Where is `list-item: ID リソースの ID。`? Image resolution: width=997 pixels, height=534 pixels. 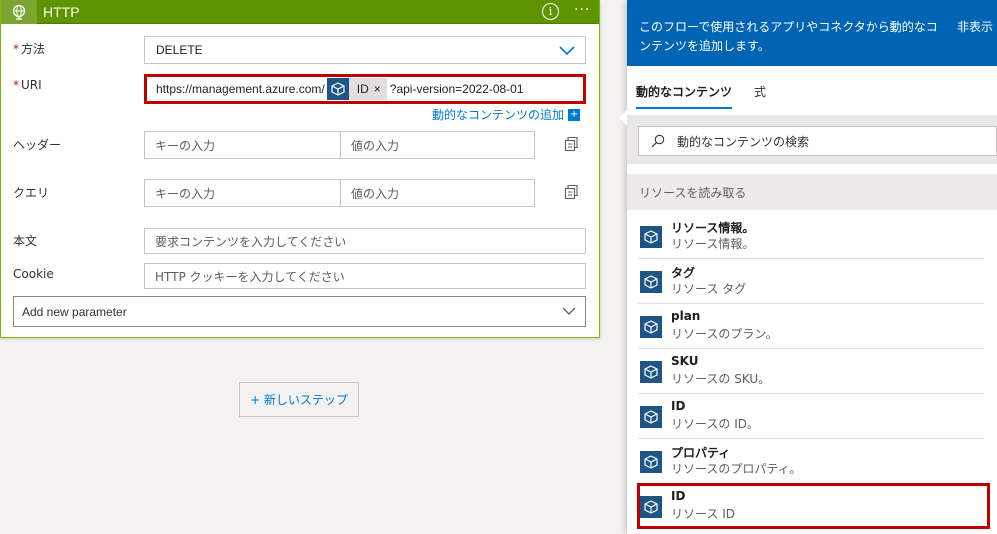 list-item: ID リソースの ID。 is located at coordinates (811, 416).